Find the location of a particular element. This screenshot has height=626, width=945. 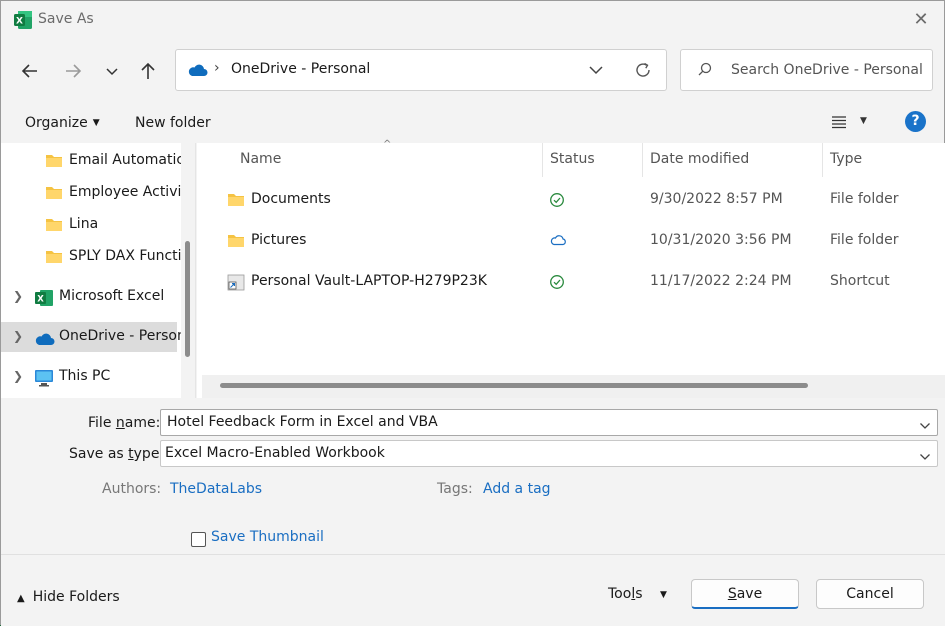

forward-arrow-icon is located at coordinates (74, 71).